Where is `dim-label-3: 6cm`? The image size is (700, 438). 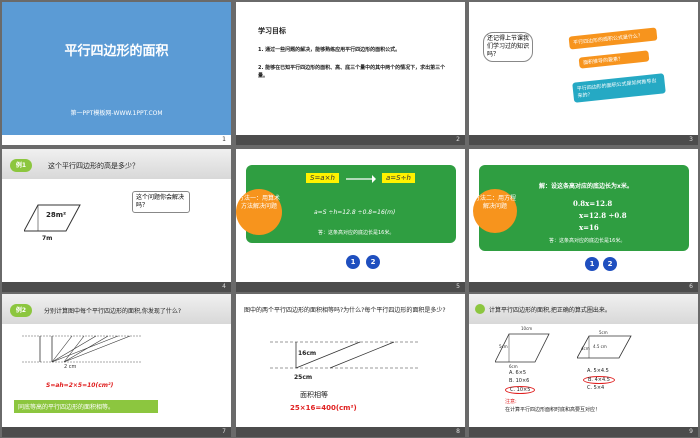
dim-label-3: 6cm is located at coordinates (513, 366).